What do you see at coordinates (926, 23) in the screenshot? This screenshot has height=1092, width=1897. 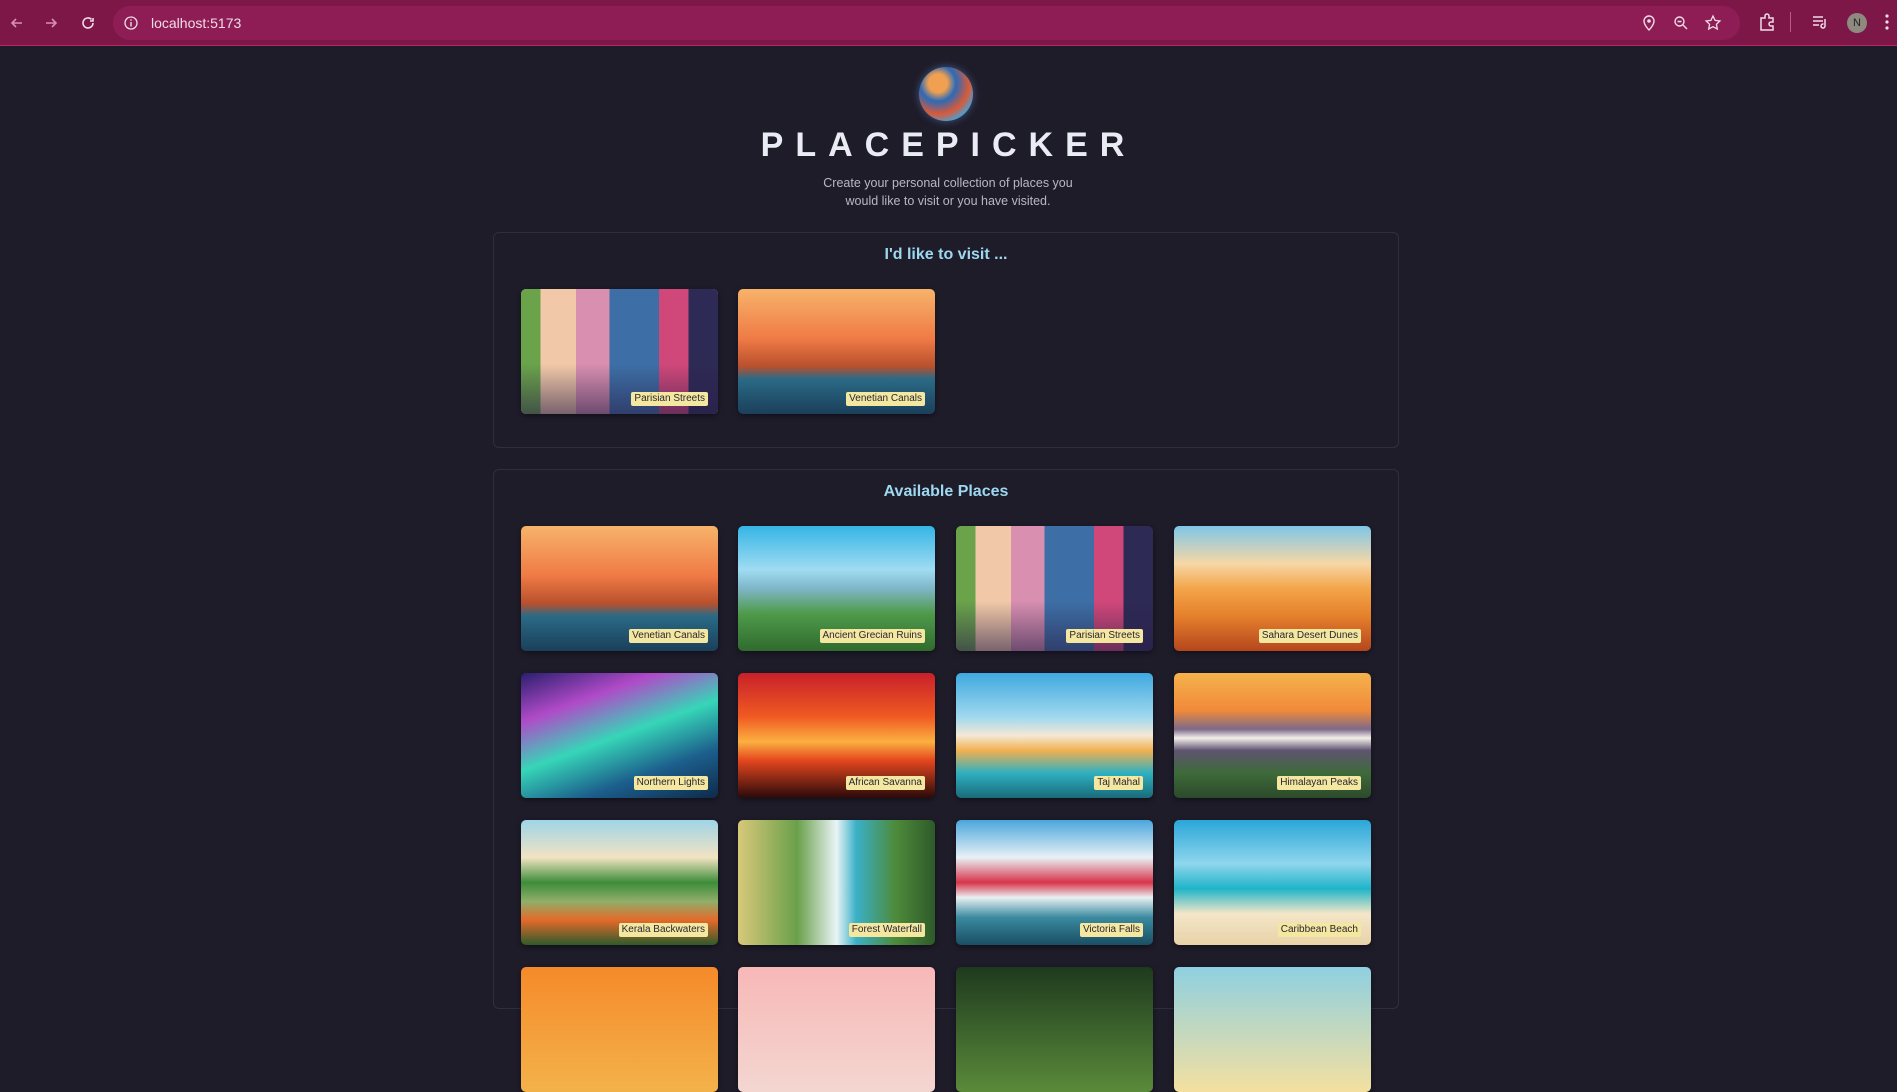 I see `address-bar: localhost:5173` at bounding box center [926, 23].